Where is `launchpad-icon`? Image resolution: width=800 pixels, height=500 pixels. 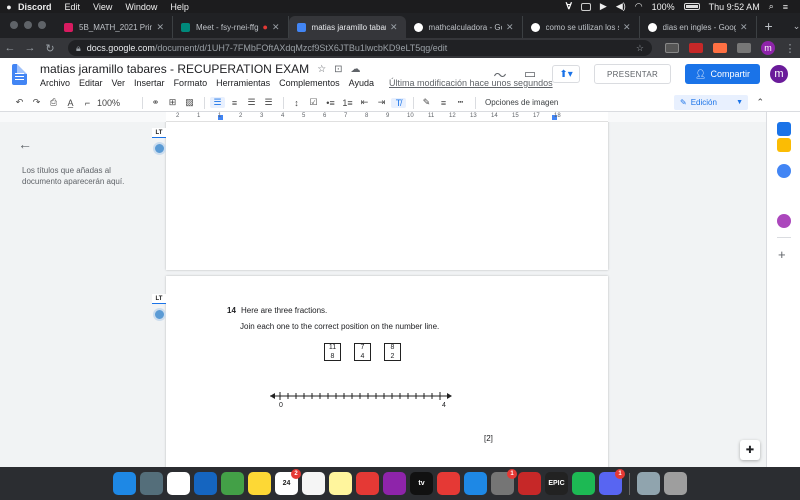 launchpad-icon is located at coordinates (151, 483).